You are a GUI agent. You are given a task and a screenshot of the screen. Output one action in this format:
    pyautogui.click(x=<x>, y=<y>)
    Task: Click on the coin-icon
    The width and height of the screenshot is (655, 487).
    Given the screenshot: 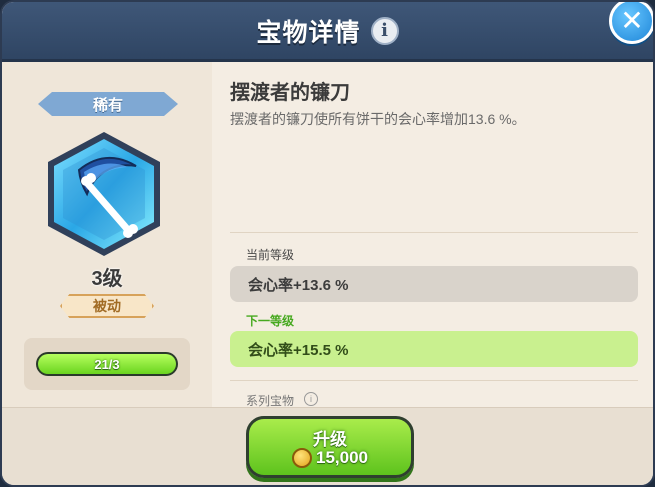 What is the action you would take?
    pyautogui.click(x=302, y=458)
    